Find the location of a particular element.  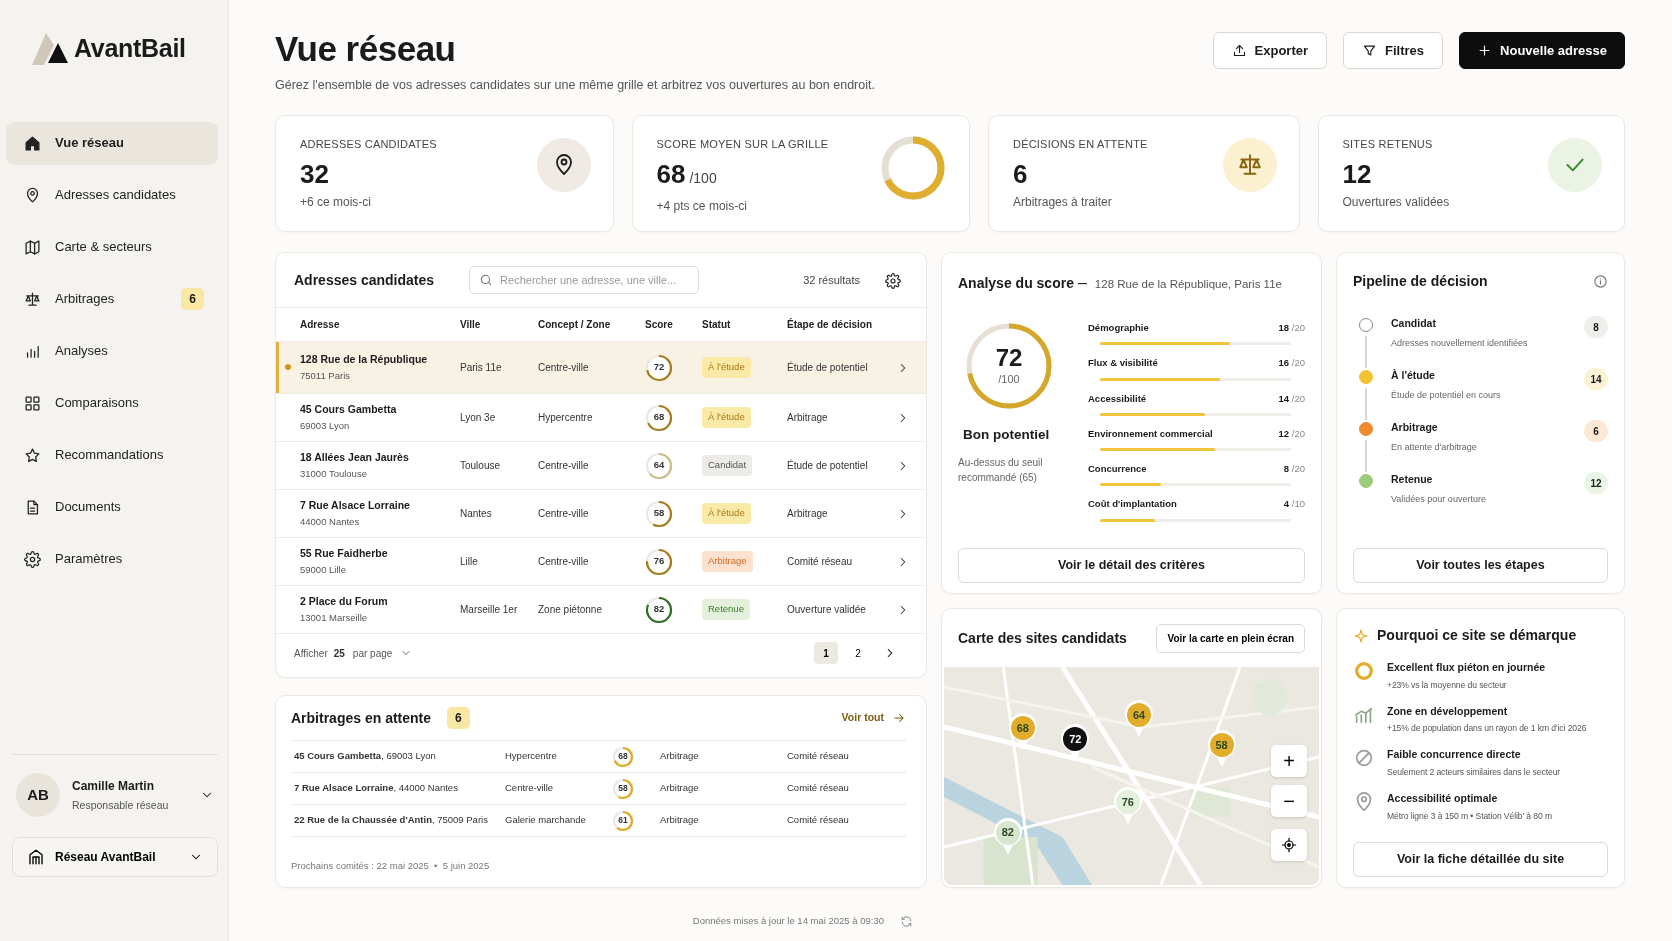

settings-icon is located at coordinates (893, 280).